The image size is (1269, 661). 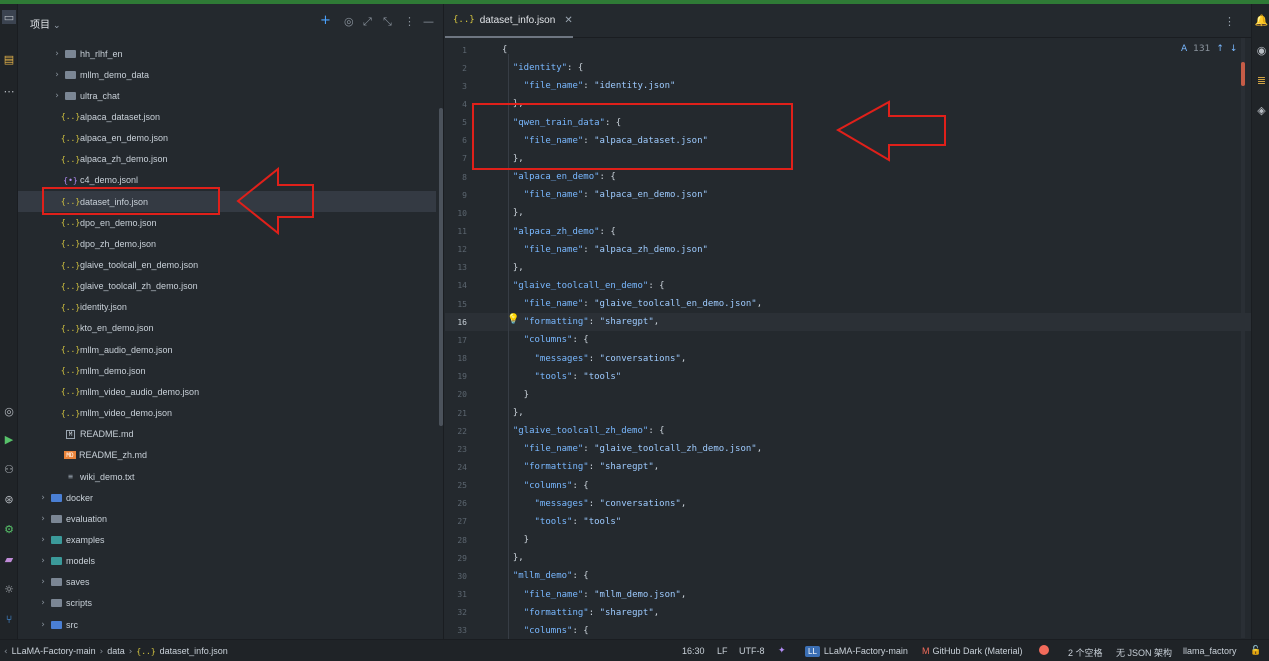 I want to click on project-panel-title: 项目 ⌄, so click(x=45, y=23).